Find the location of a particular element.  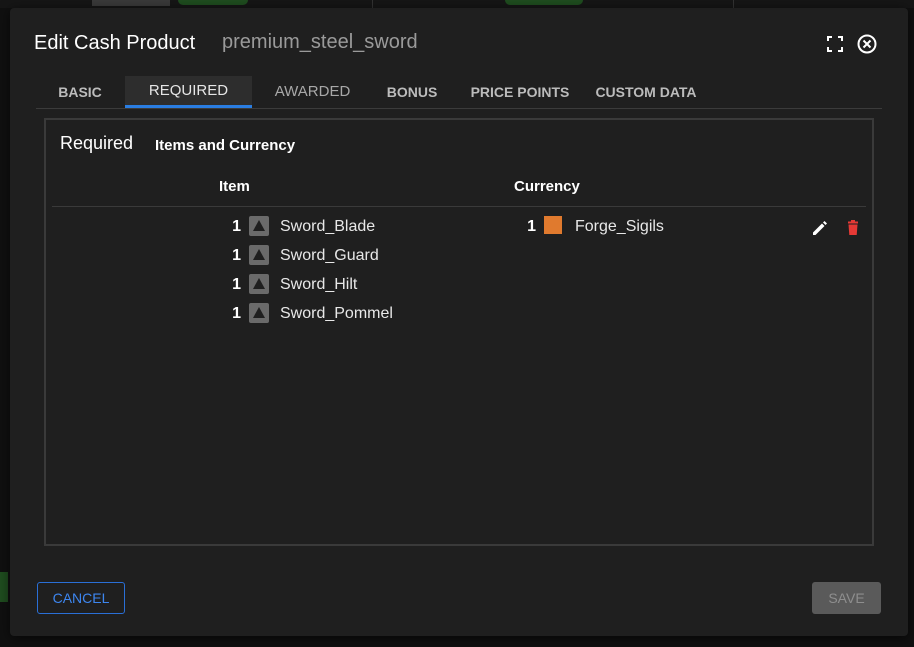

list-item: 1 Sword_Guard is located at coordinates (339, 256).